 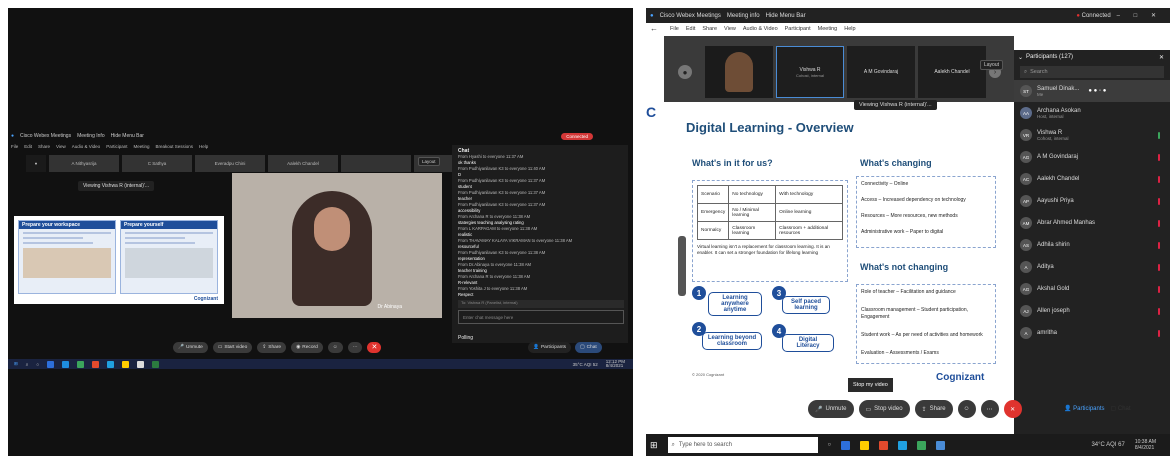 I want to click on right-stop-video-button: ▭ Stop video, so click(x=884, y=409).